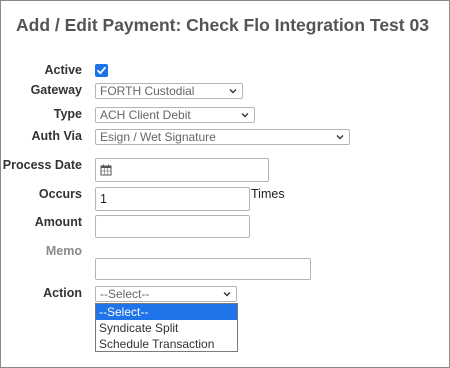 The image size is (450, 368). I want to click on type-value: ACH Client Debit, so click(145, 115).